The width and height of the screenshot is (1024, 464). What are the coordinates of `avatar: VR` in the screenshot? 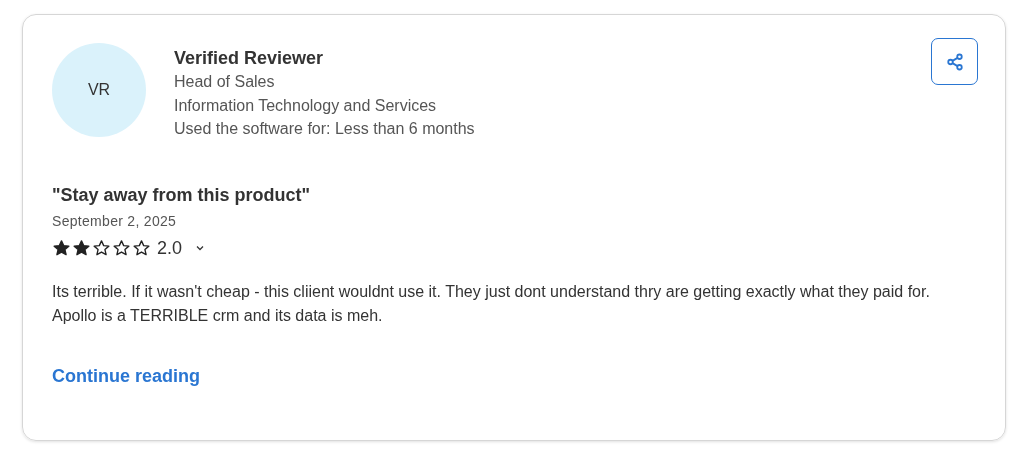 It's located at (99, 90).